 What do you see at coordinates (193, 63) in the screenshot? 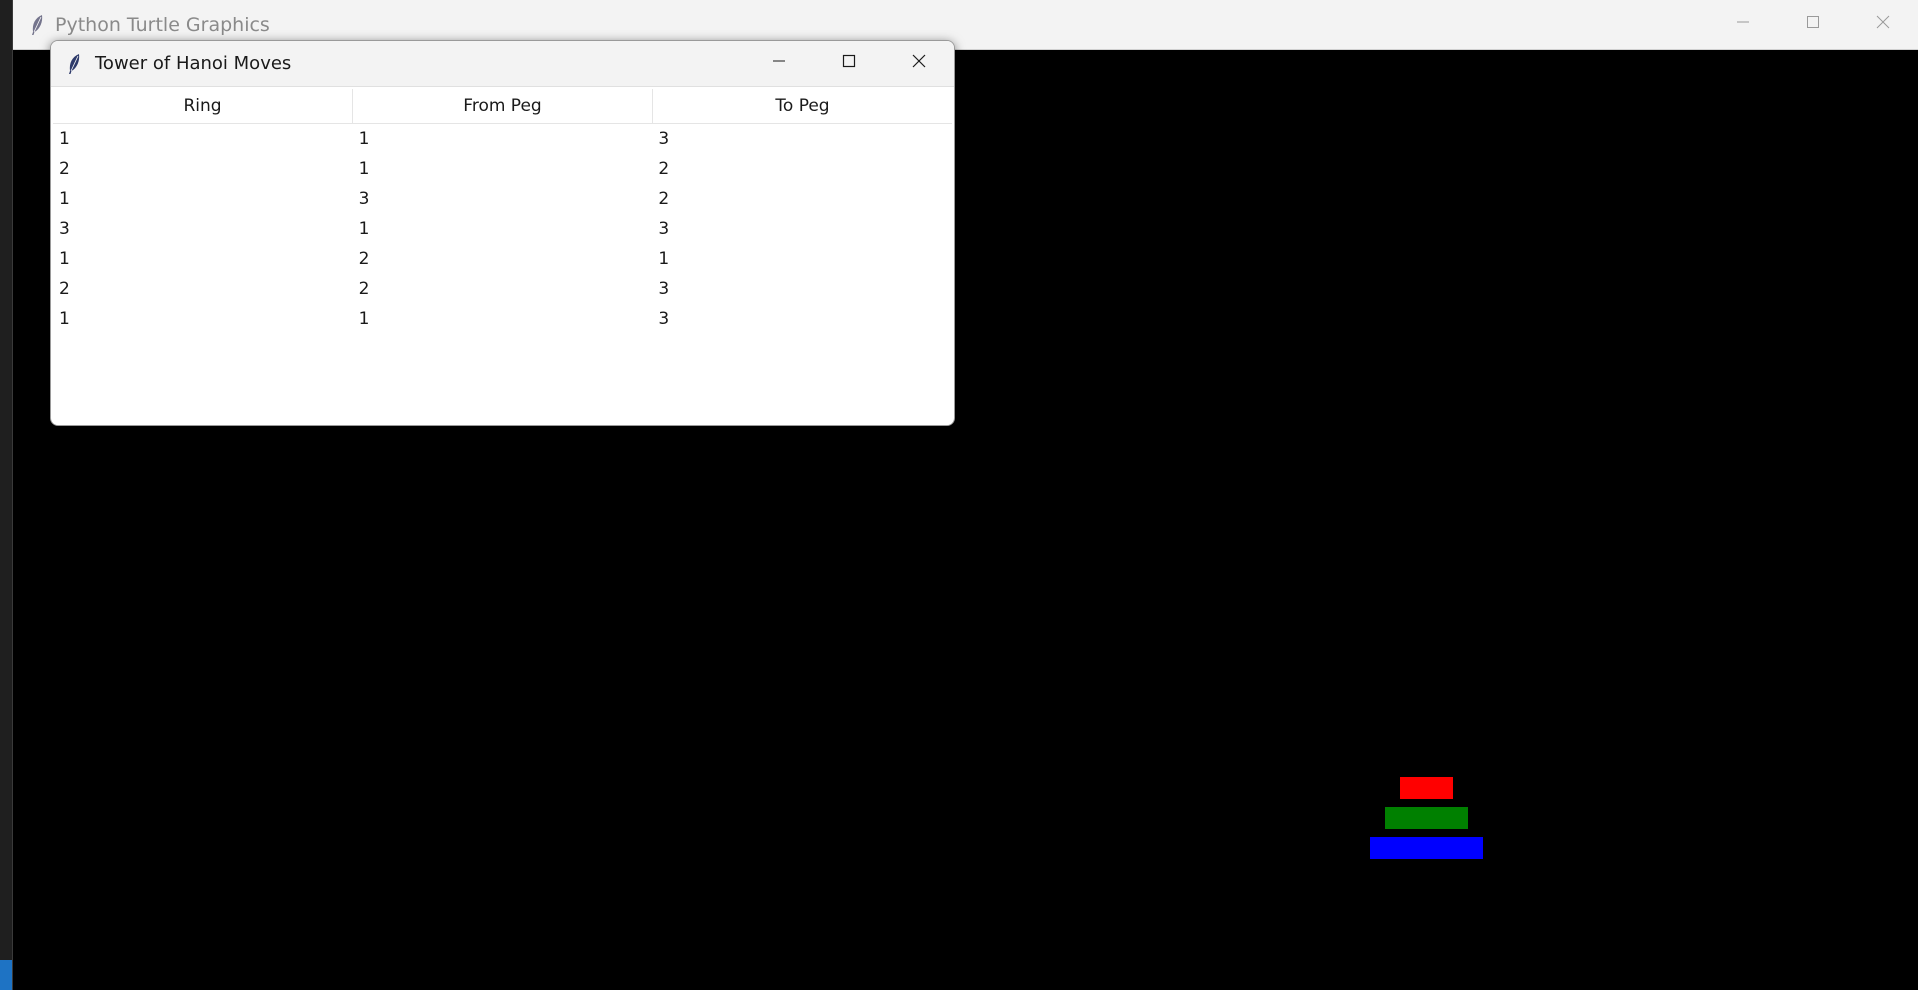
I see `dialog-title: Tower of Hanoi Moves` at bounding box center [193, 63].